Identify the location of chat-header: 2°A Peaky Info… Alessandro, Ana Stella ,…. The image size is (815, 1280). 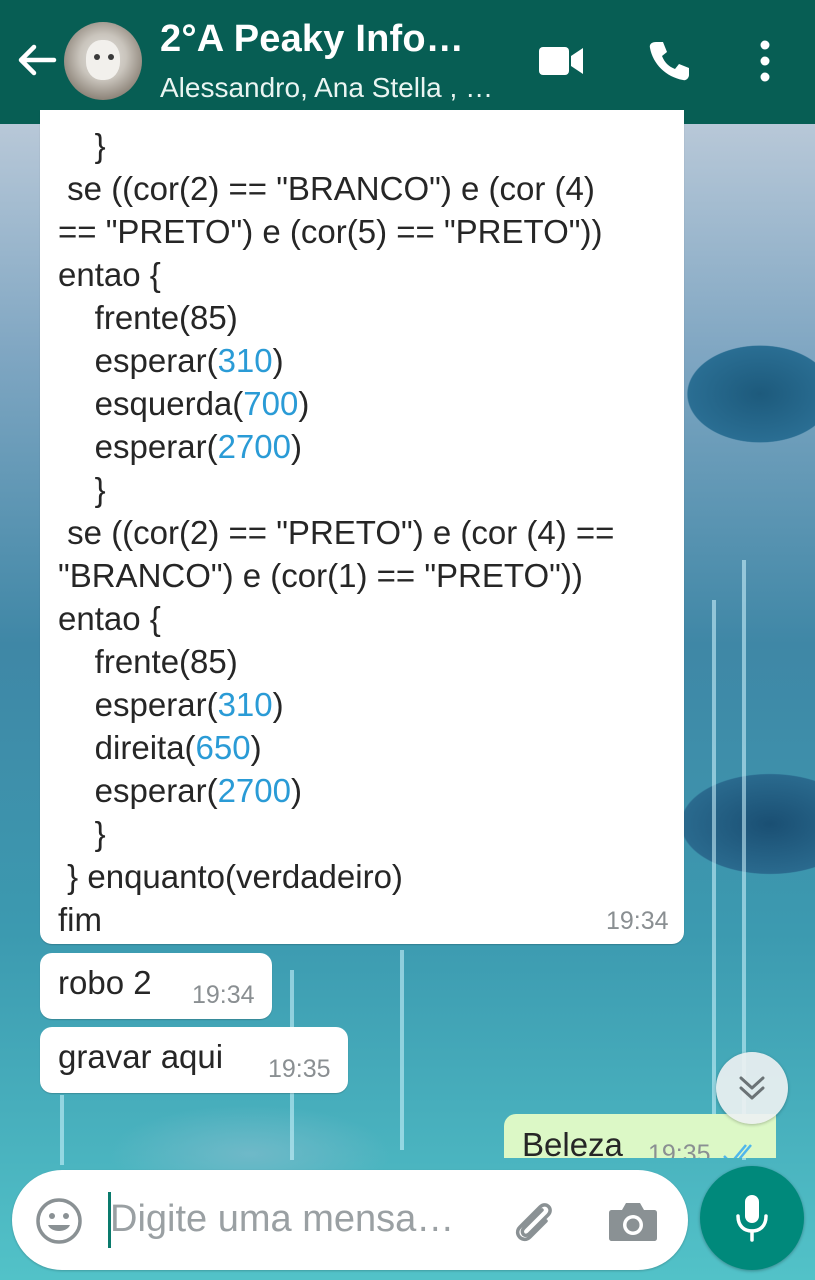
(407, 62).